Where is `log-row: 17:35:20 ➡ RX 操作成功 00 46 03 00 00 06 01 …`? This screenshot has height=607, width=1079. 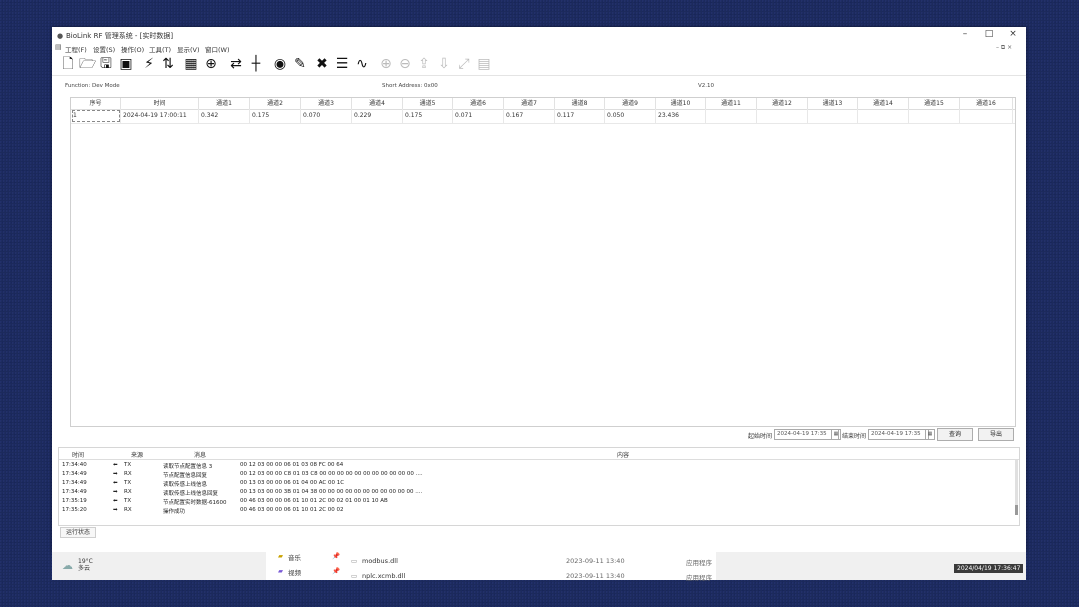 log-row: 17:35:20 ➡ RX 操作成功 00 46 03 00 00 06 01 … is located at coordinates (539, 510).